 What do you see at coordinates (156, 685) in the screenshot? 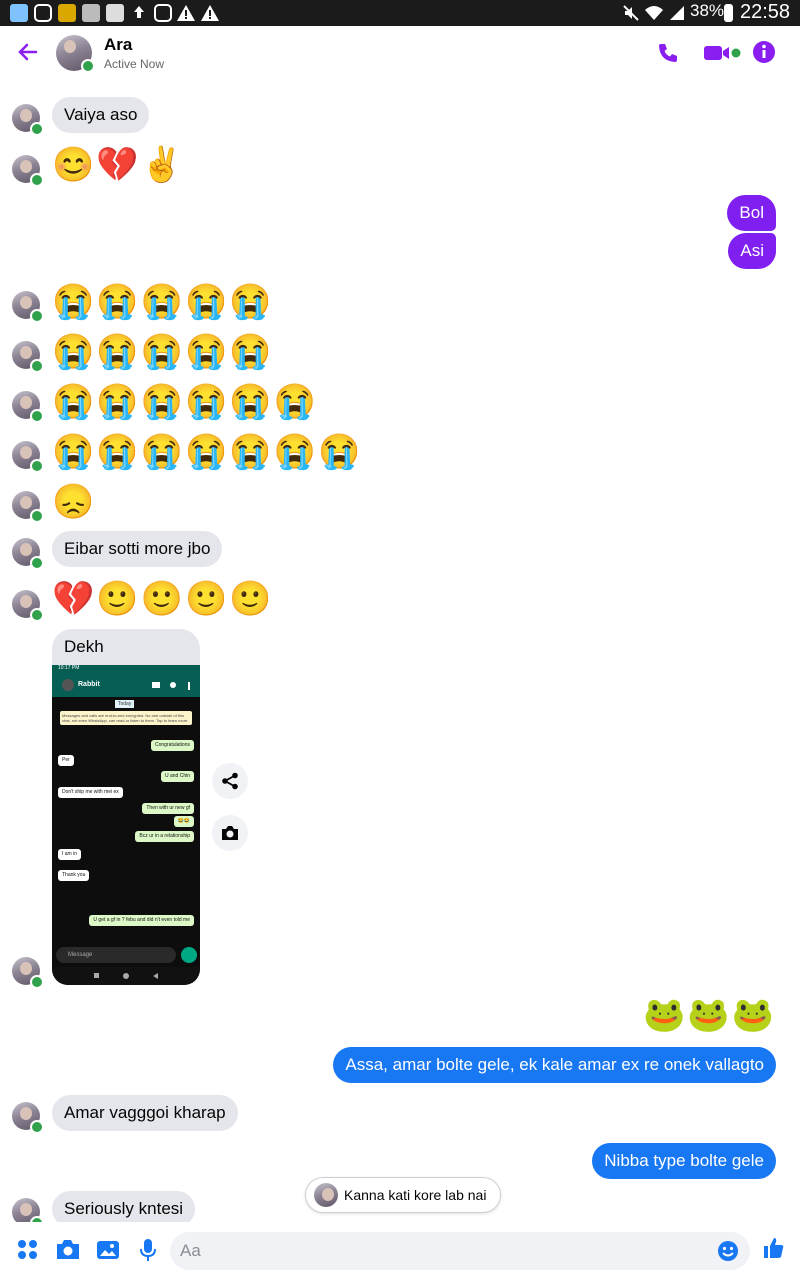
I see `video-icon` at bounding box center [156, 685].